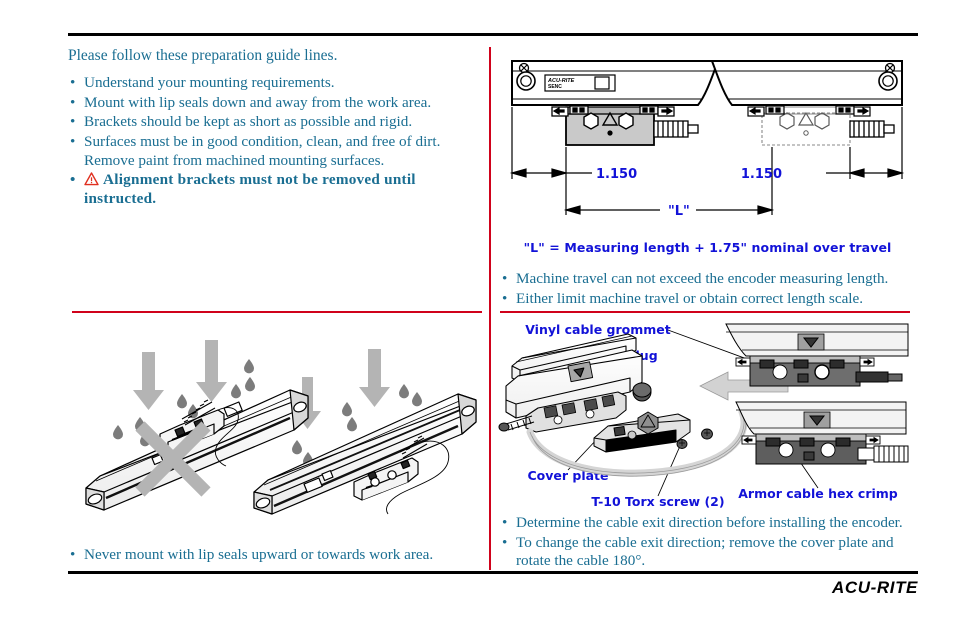  I want to click on callout-vinyl-cable-grommet: Vinyl cable grommet, so click(598, 329).